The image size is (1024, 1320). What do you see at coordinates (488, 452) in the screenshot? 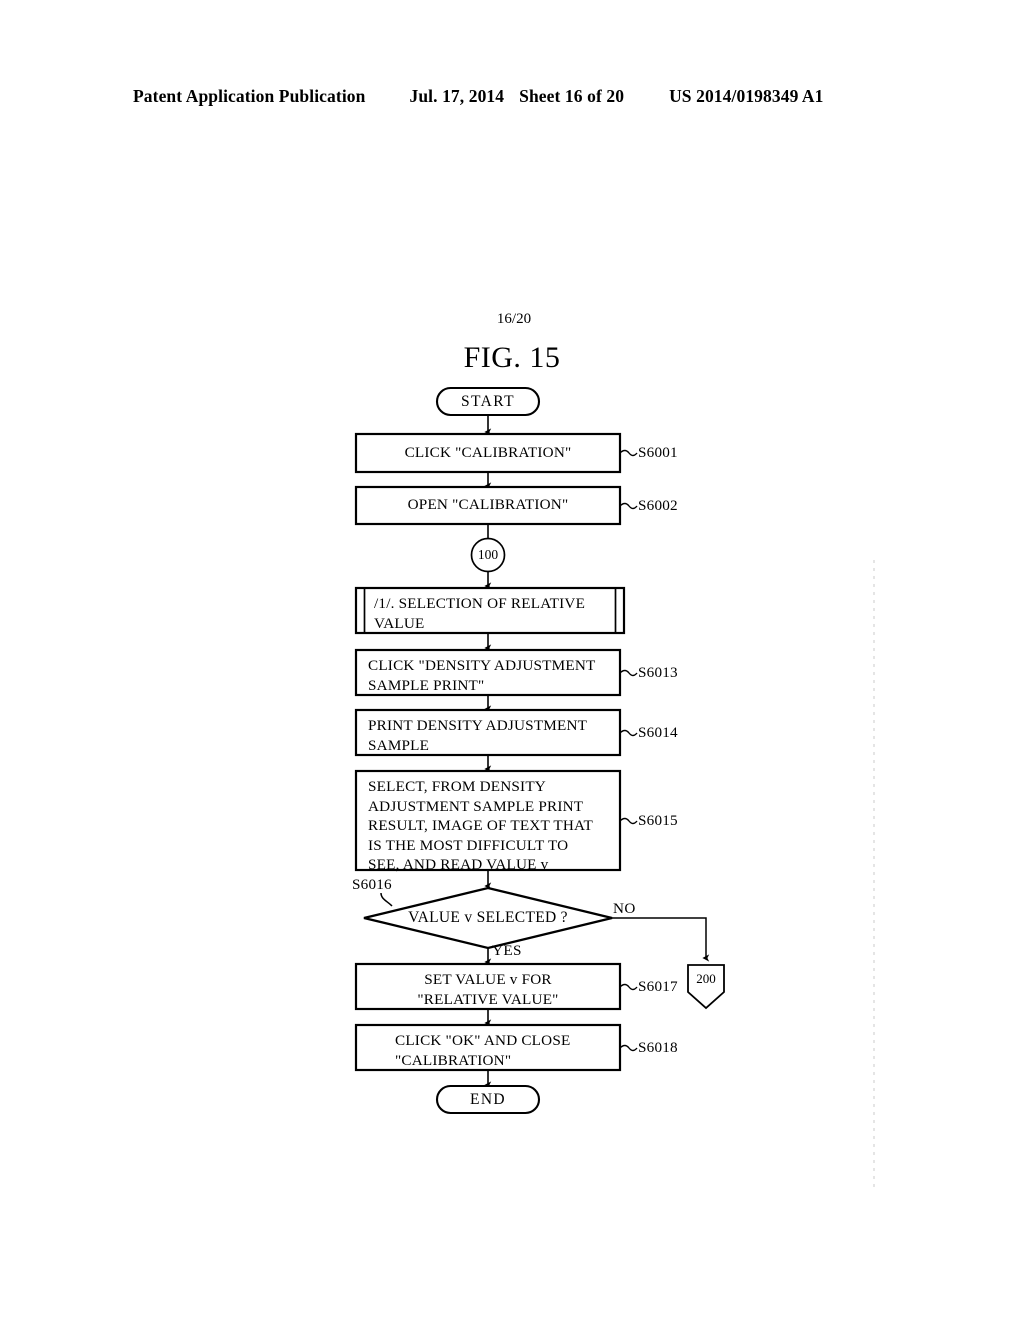
I see `step-text-s6001: CLICK "CALIBRATION"` at bounding box center [488, 452].